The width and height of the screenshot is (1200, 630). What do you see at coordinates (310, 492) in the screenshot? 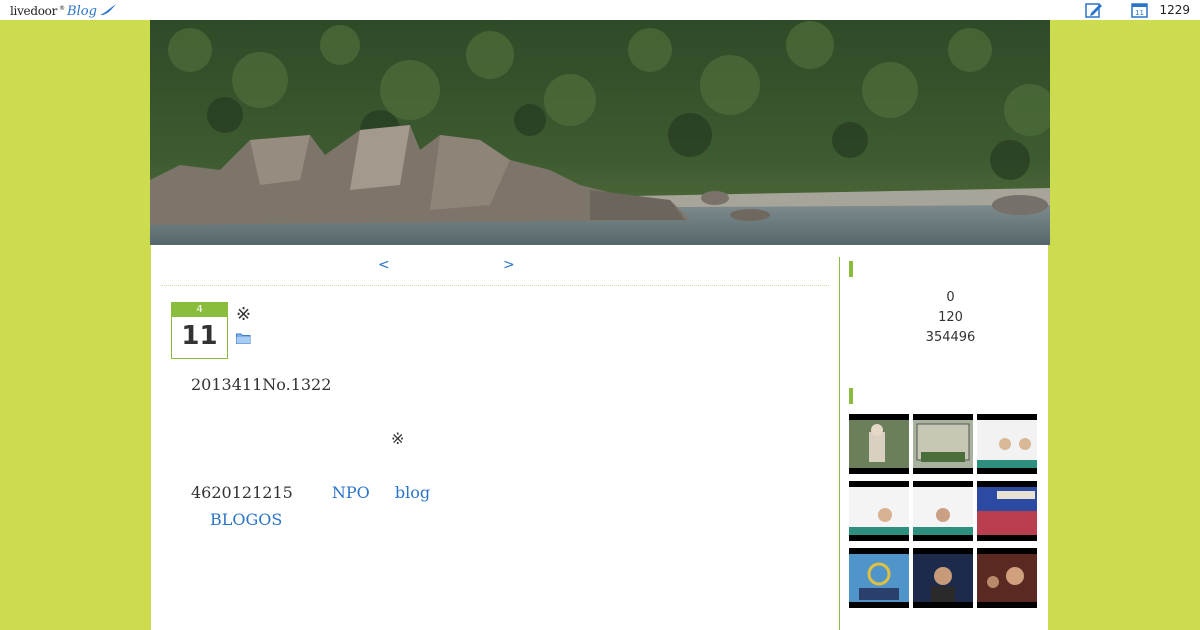
I see `entry-body-line-2: 4620121215 NPO blog` at bounding box center [310, 492].